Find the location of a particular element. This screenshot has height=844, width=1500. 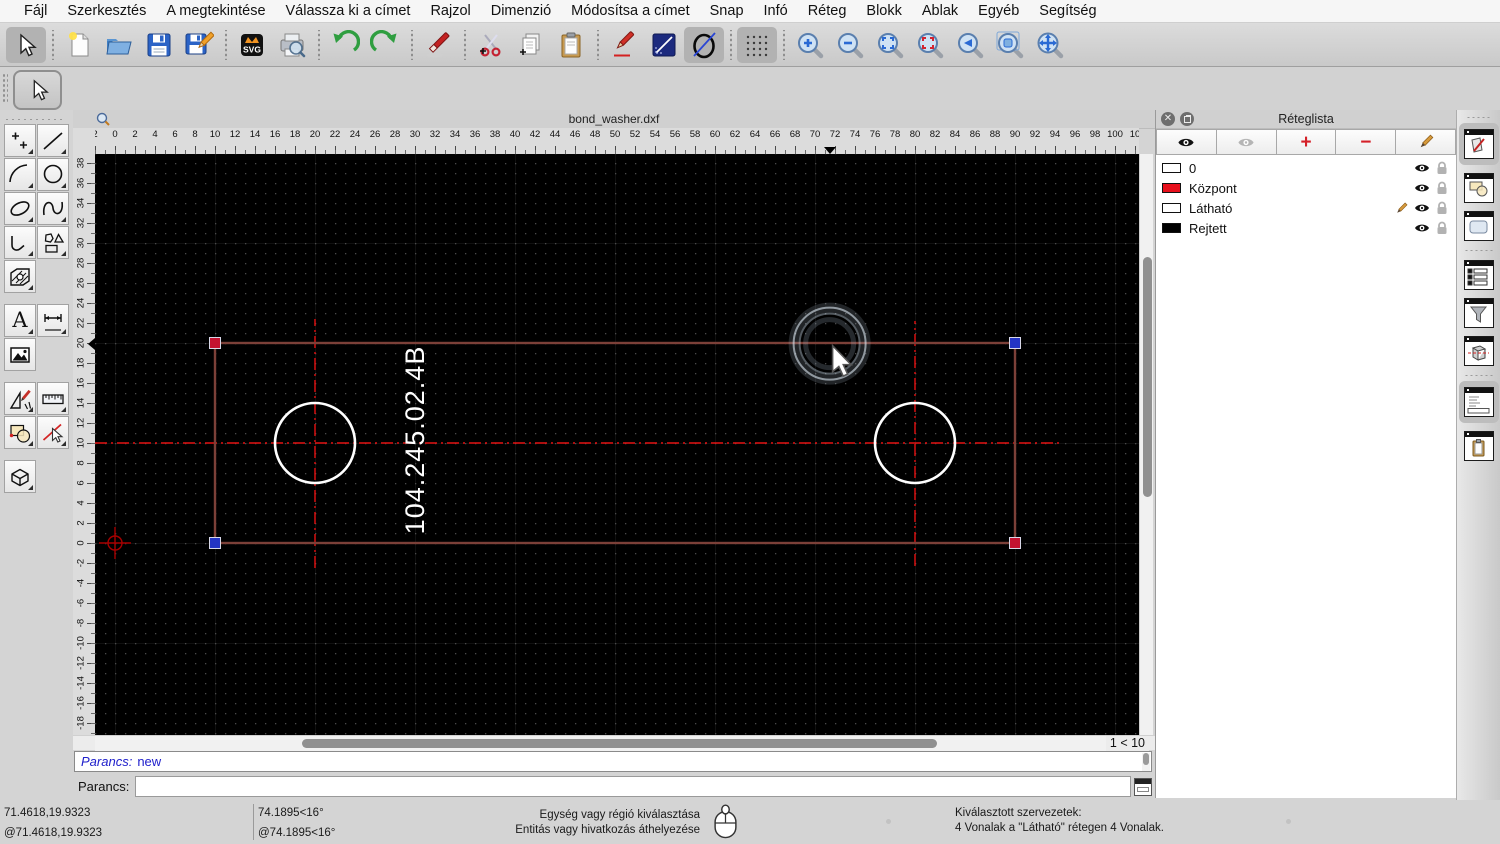

delete-button is located at coordinates (438, 45).